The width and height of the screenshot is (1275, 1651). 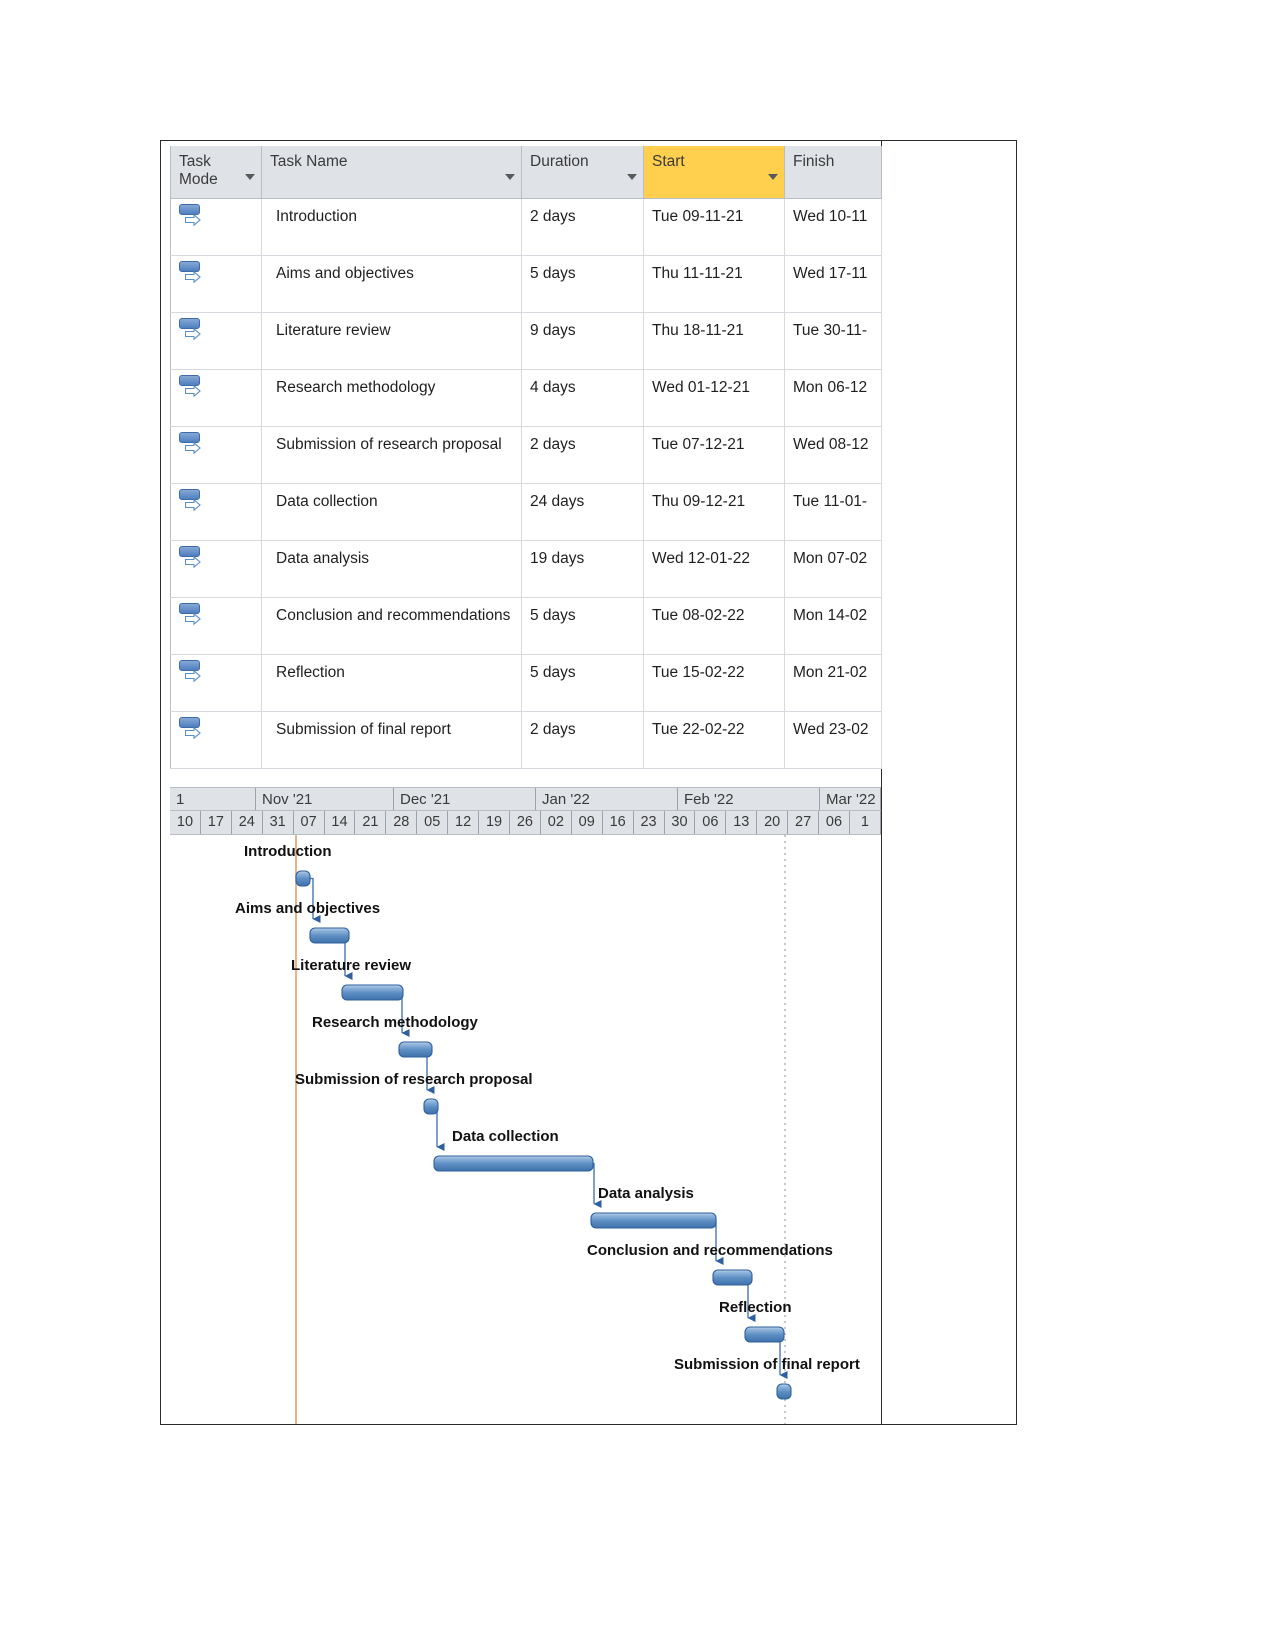 What do you see at coordinates (391, 454) in the screenshot?
I see `task-name-cell: Submission of research proposal` at bounding box center [391, 454].